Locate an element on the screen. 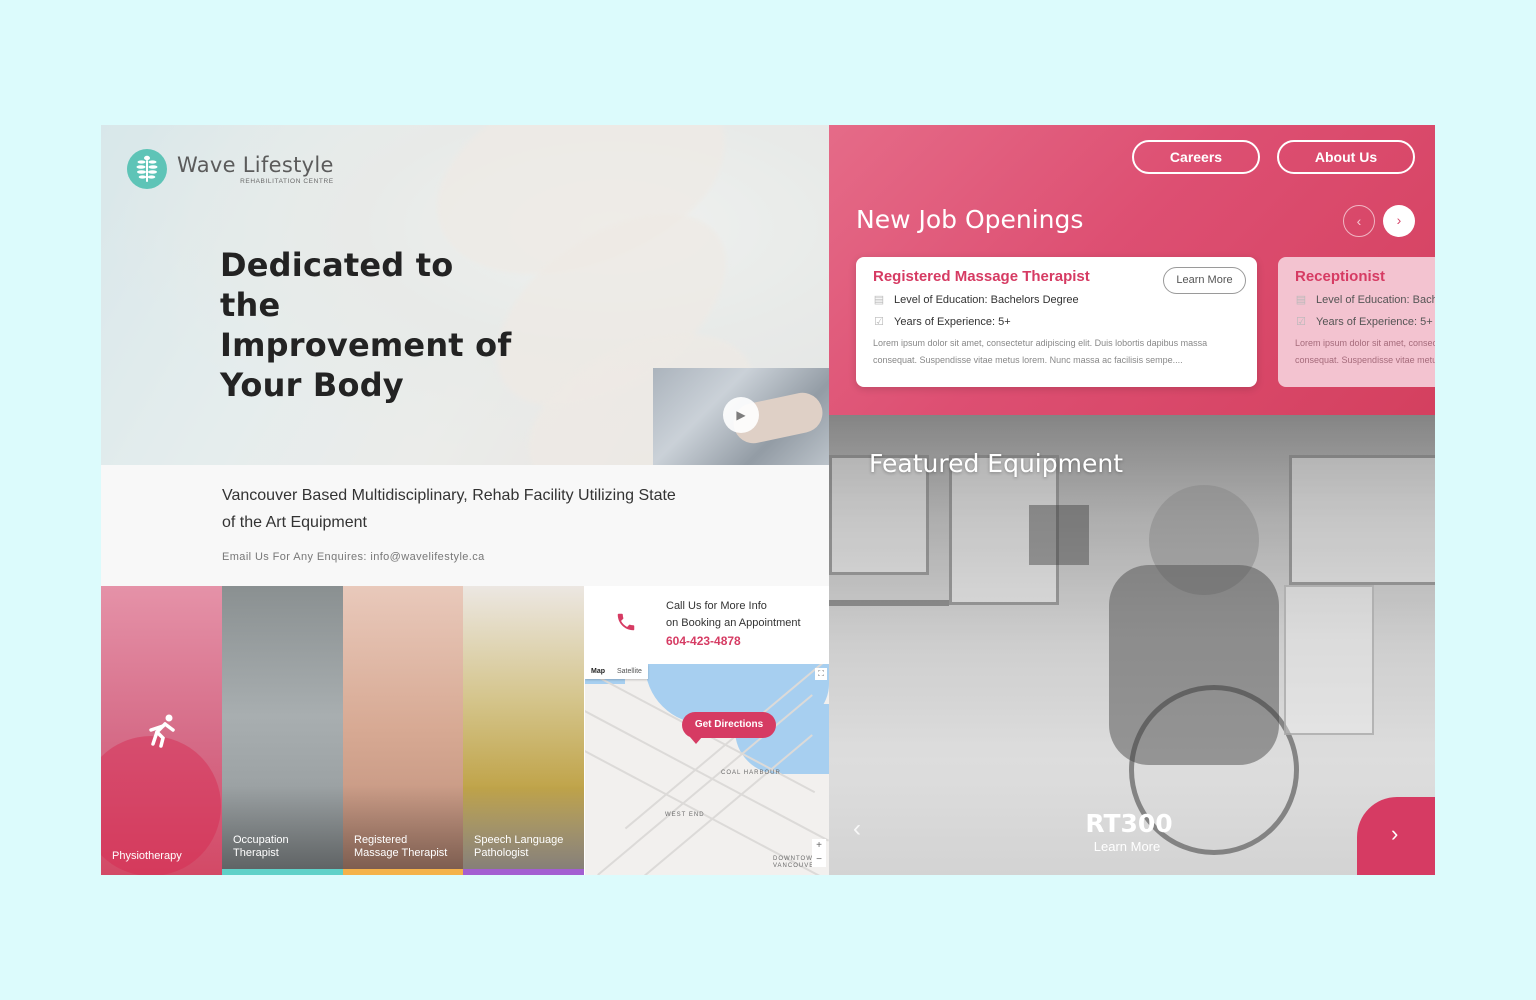 This screenshot has height=1000, width=1536. job-openings-title: New Job Openings is located at coordinates (970, 219).